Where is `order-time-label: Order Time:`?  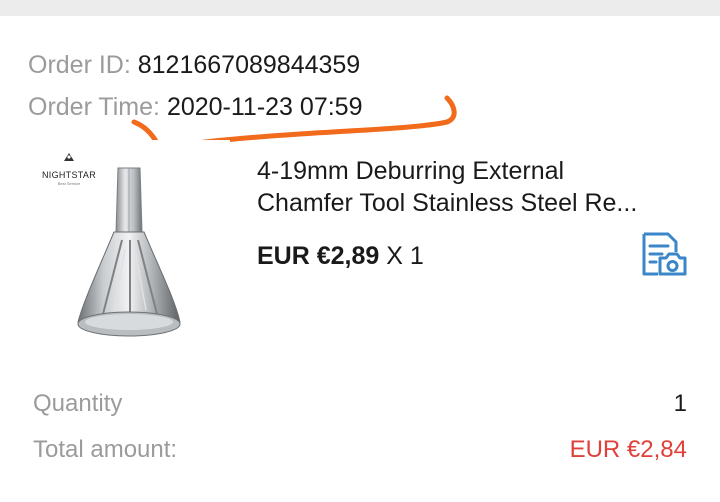
order-time-label: Order Time: is located at coordinates (94, 107).